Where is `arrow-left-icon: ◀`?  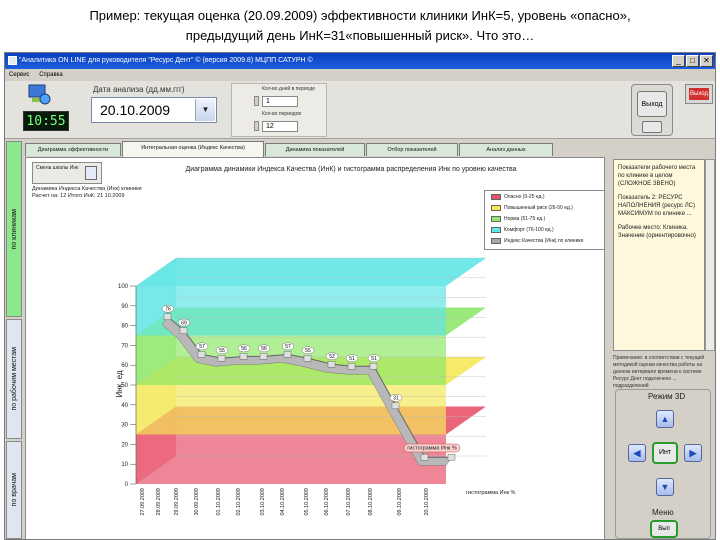 arrow-left-icon: ◀ is located at coordinates (637, 452).